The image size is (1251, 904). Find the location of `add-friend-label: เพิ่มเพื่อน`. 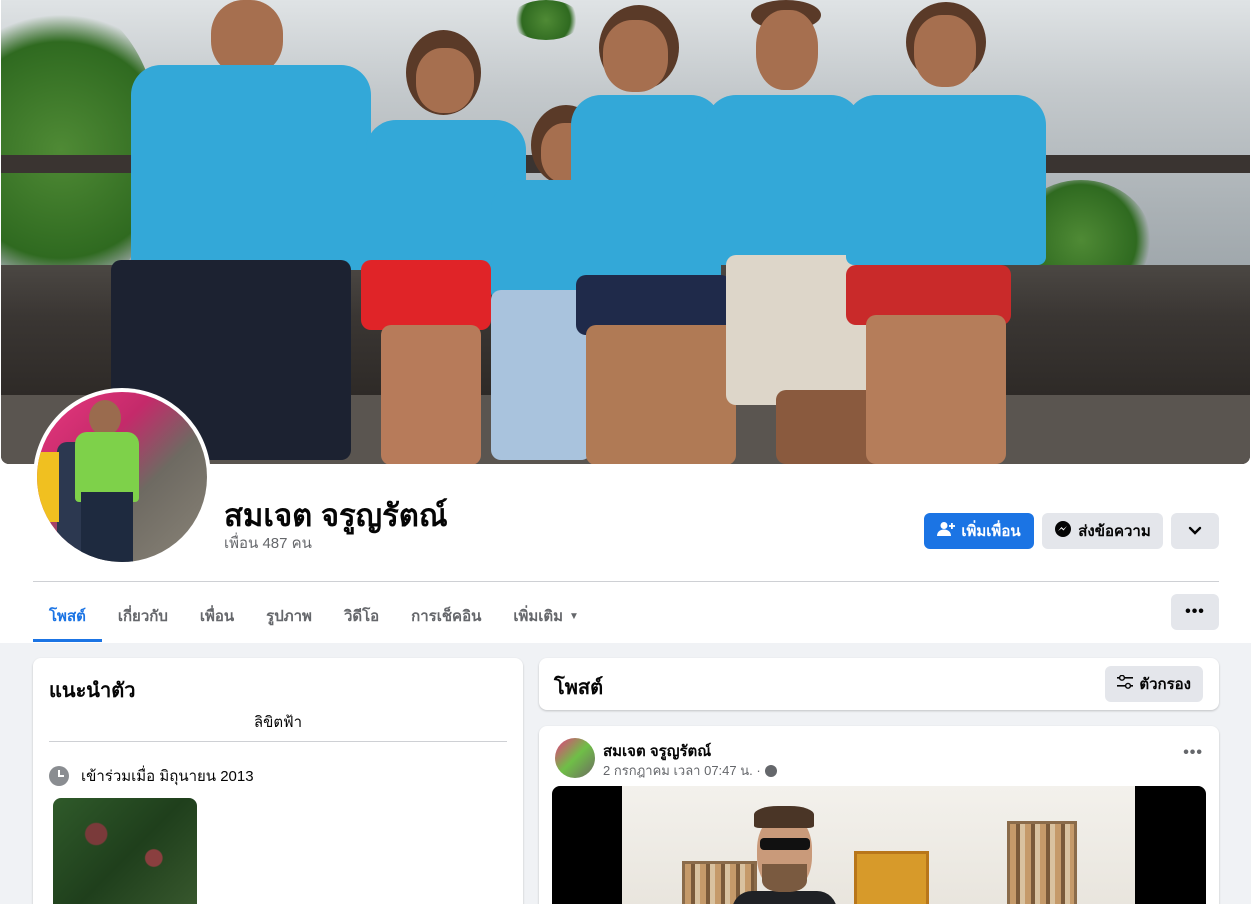

add-friend-label: เพิ่มเพื่อน is located at coordinates (991, 531).